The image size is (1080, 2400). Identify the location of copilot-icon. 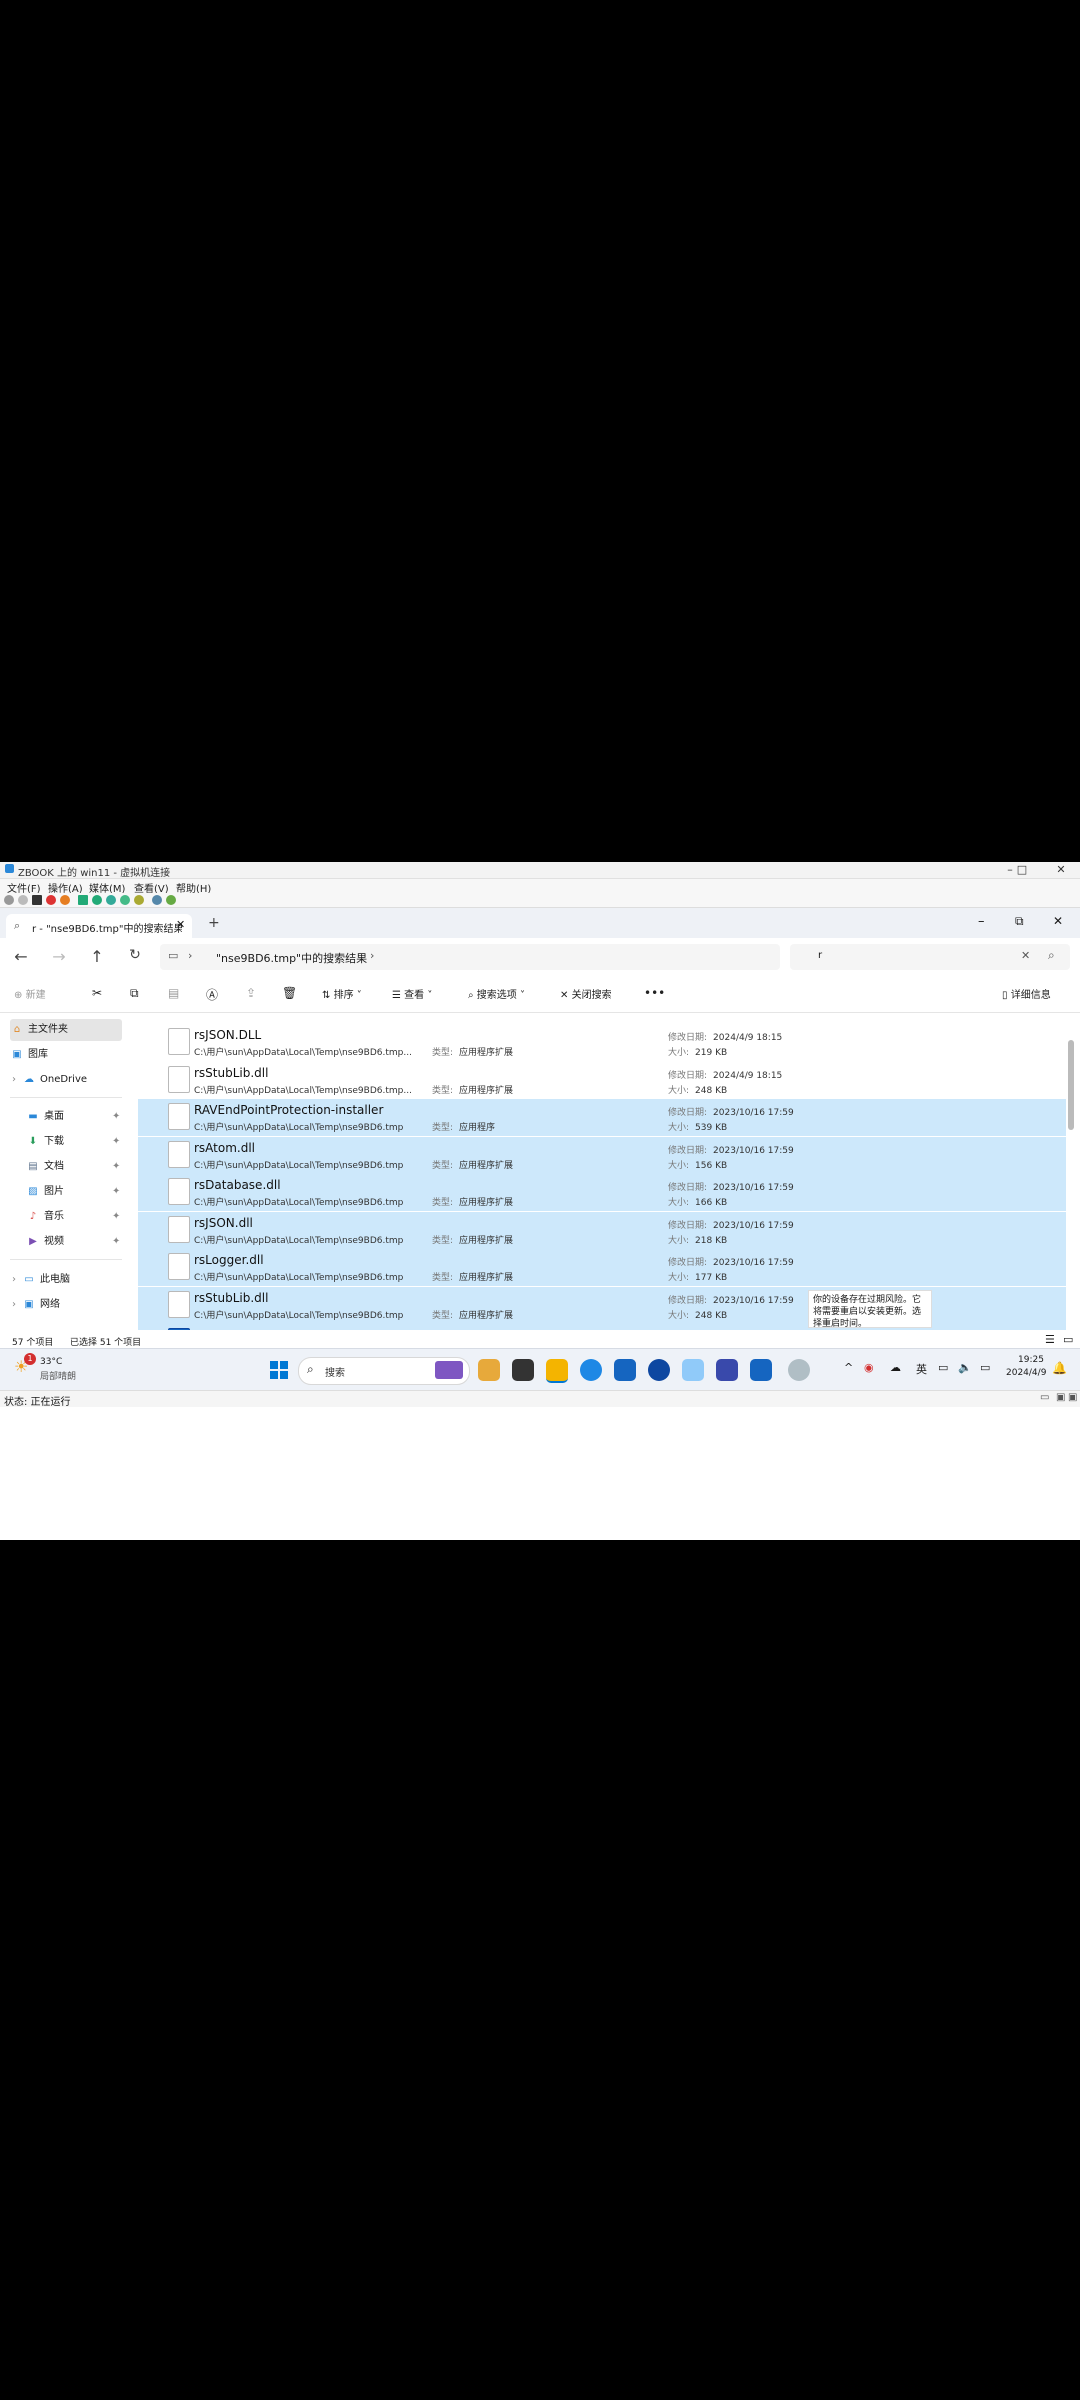
(489, 1370).